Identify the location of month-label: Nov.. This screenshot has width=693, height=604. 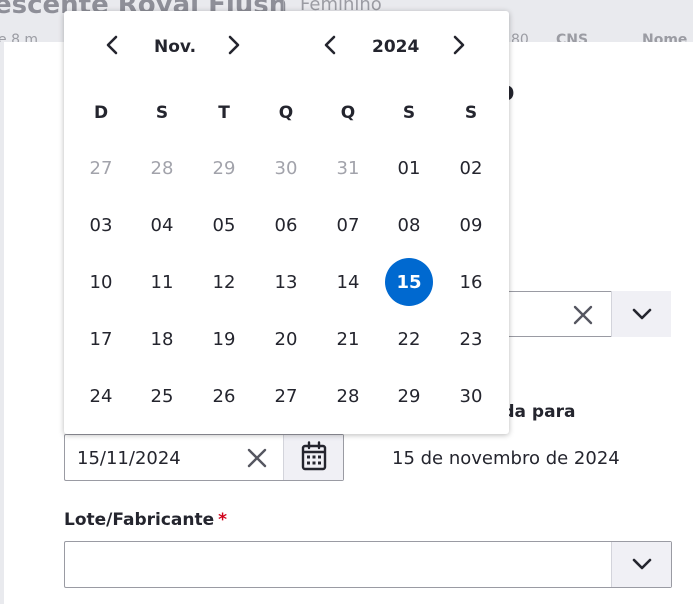
(175, 47).